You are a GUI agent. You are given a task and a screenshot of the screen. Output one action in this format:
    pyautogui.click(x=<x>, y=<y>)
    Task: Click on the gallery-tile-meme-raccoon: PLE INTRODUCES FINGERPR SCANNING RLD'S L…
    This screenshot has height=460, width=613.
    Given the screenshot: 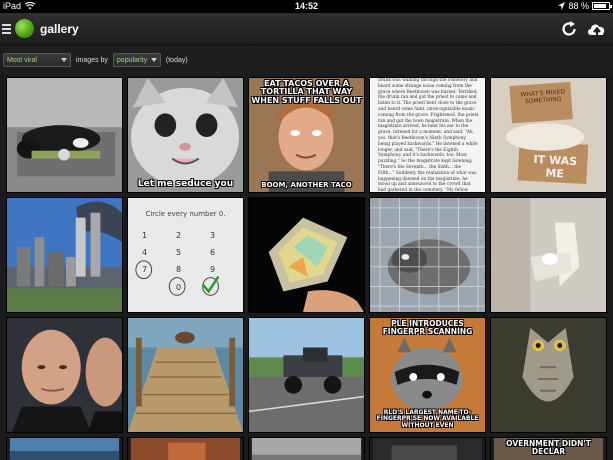 What is the action you would take?
    pyautogui.click(x=427, y=375)
    